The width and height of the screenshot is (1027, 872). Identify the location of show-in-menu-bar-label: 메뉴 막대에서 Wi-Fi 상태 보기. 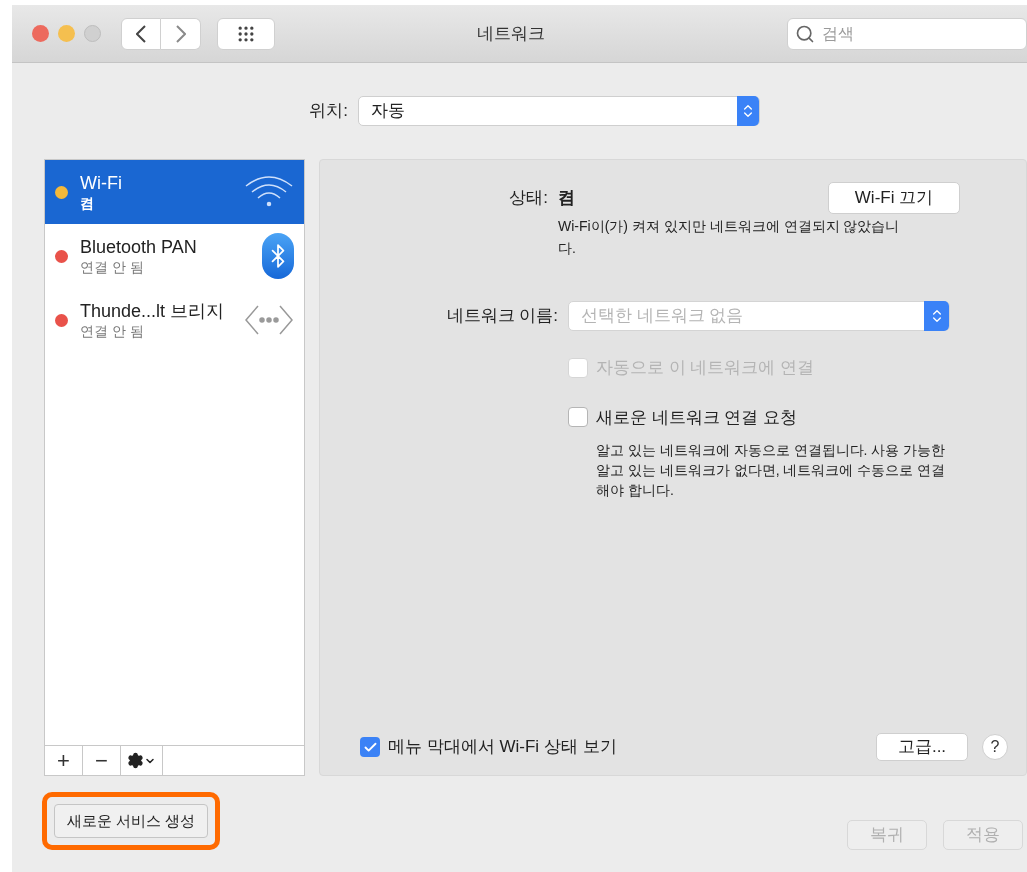
(503, 747).